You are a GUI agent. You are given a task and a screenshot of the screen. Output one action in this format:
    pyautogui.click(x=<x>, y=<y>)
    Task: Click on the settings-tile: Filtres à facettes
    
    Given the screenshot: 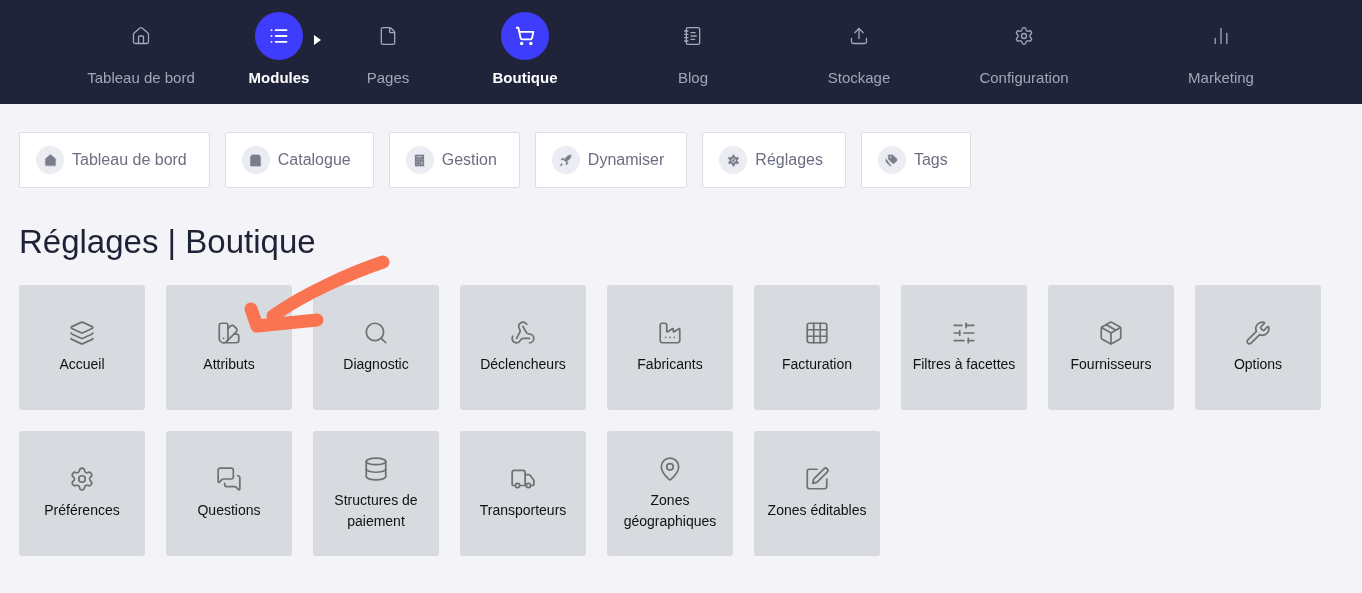 What is the action you would take?
    pyautogui.click(x=964, y=347)
    